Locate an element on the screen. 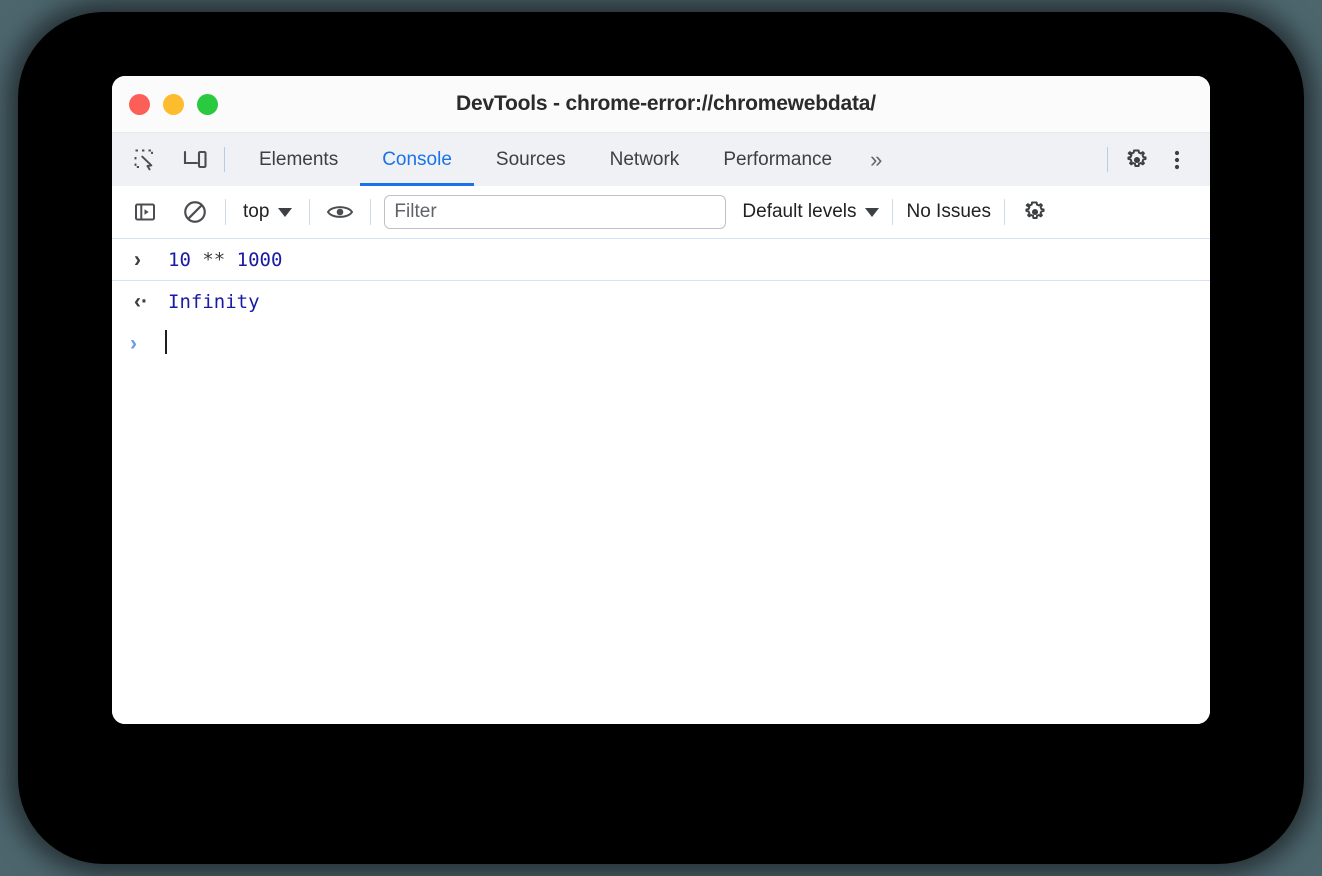 The width and height of the screenshot is (1322, 876). tabstrip-right-icons is located at coordinates (1165, 159).